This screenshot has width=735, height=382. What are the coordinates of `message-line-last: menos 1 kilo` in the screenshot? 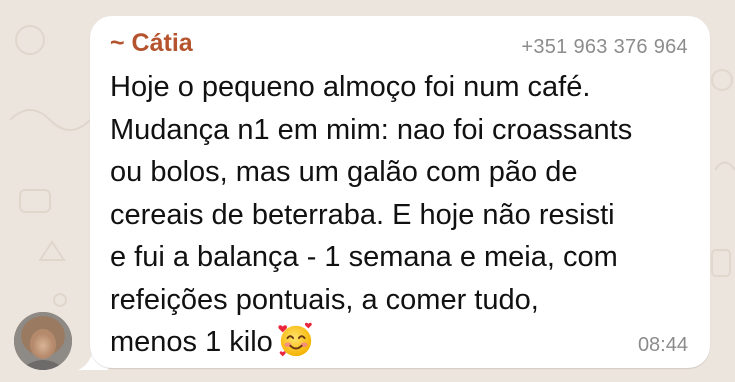 It's located at (405, 342).